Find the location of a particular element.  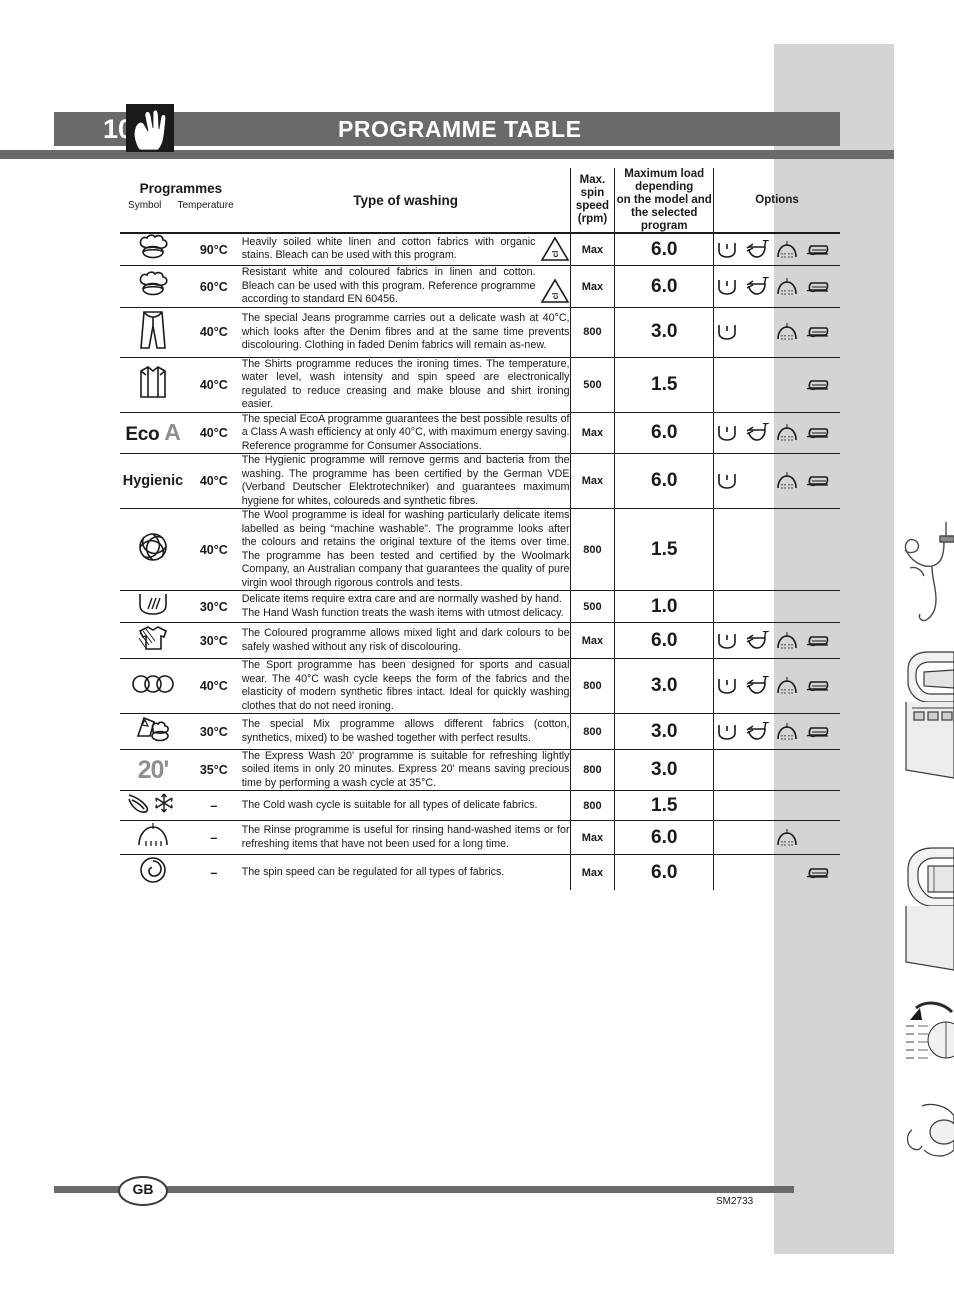

rinse-icon is located at coordinates (153, 837).